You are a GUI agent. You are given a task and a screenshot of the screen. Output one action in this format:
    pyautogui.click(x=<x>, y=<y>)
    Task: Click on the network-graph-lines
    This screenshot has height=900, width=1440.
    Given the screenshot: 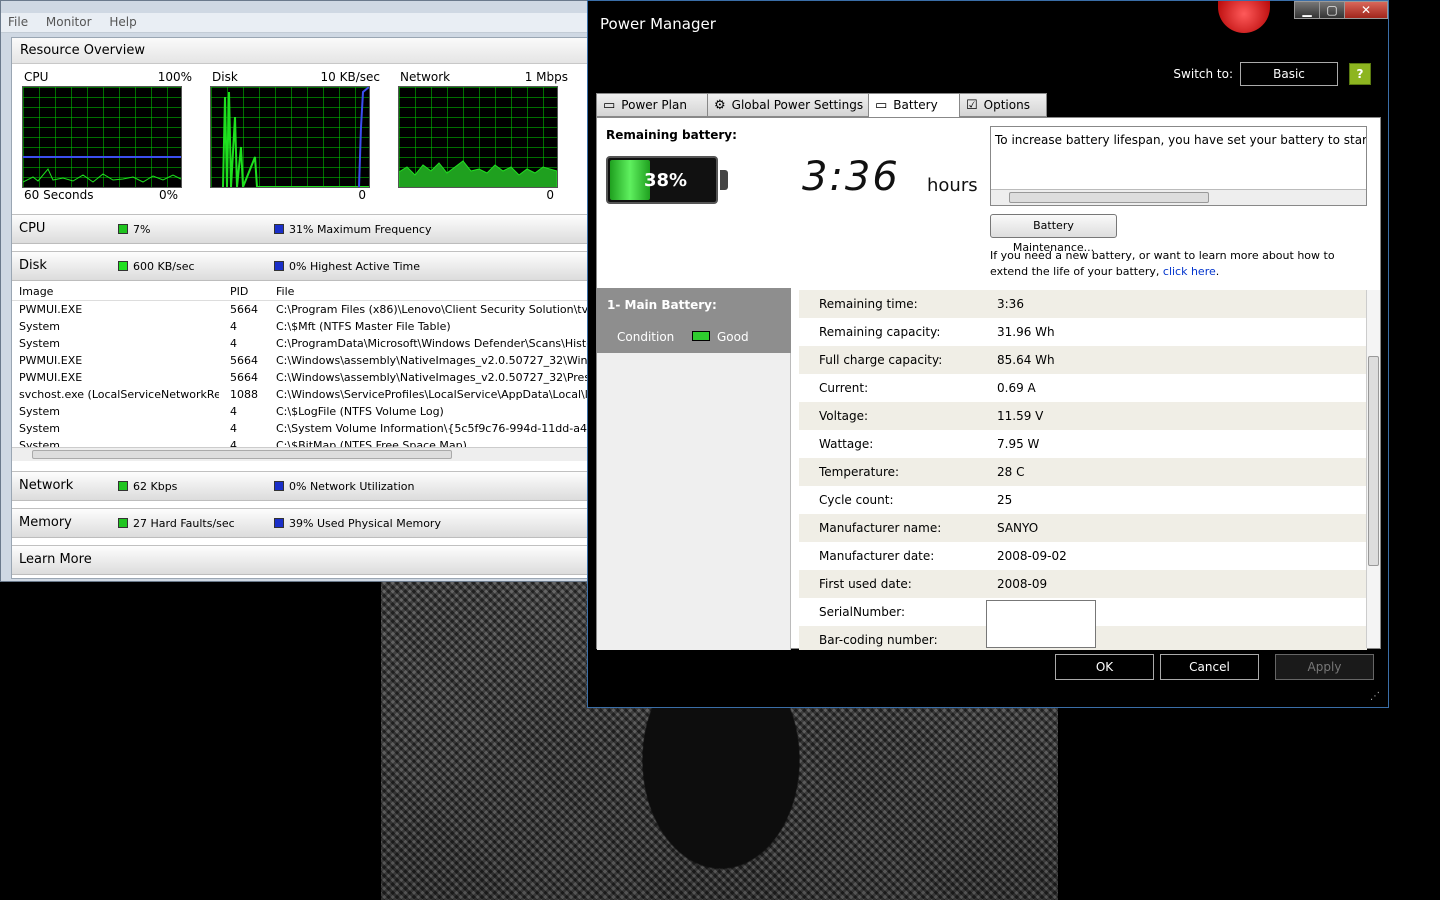 What is the action you would take?
    pyautogui.click(x=478, y=173)
    